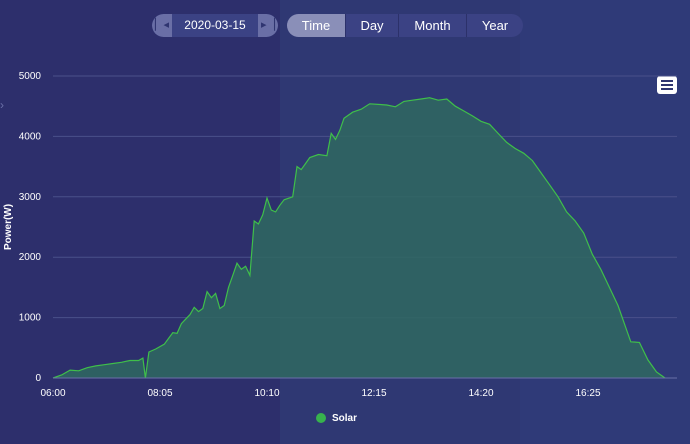  I want to click on x-tick-label: 12:15, so click(373, 393).